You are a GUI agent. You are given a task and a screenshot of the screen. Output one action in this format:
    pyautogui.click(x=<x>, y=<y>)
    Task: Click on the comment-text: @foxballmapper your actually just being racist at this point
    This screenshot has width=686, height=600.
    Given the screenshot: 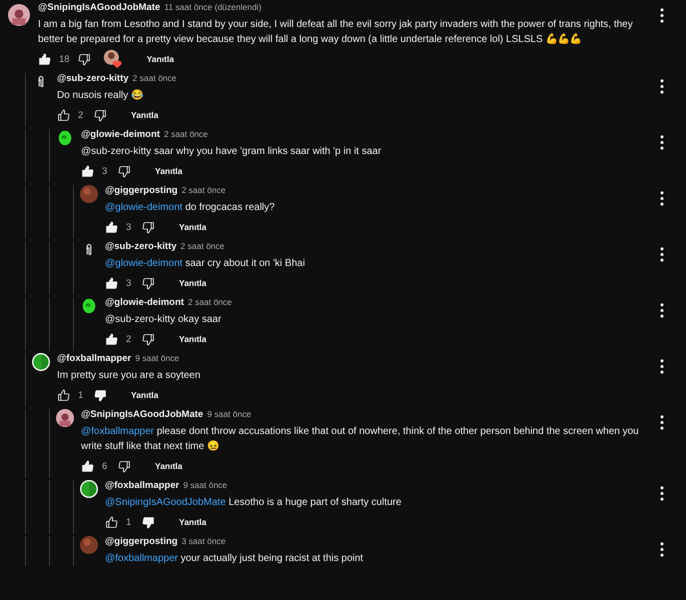 What is the action you would take?
    pyautogui.click(x=234, y=559)
    